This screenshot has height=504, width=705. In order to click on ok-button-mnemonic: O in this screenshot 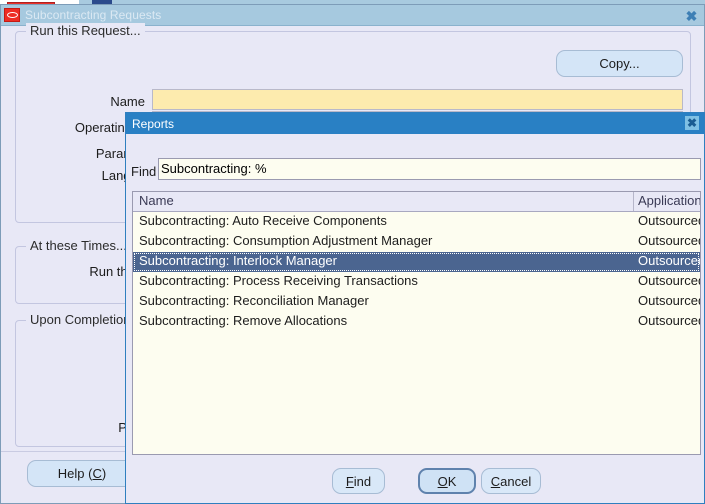, I will do `click(442, 481)`.